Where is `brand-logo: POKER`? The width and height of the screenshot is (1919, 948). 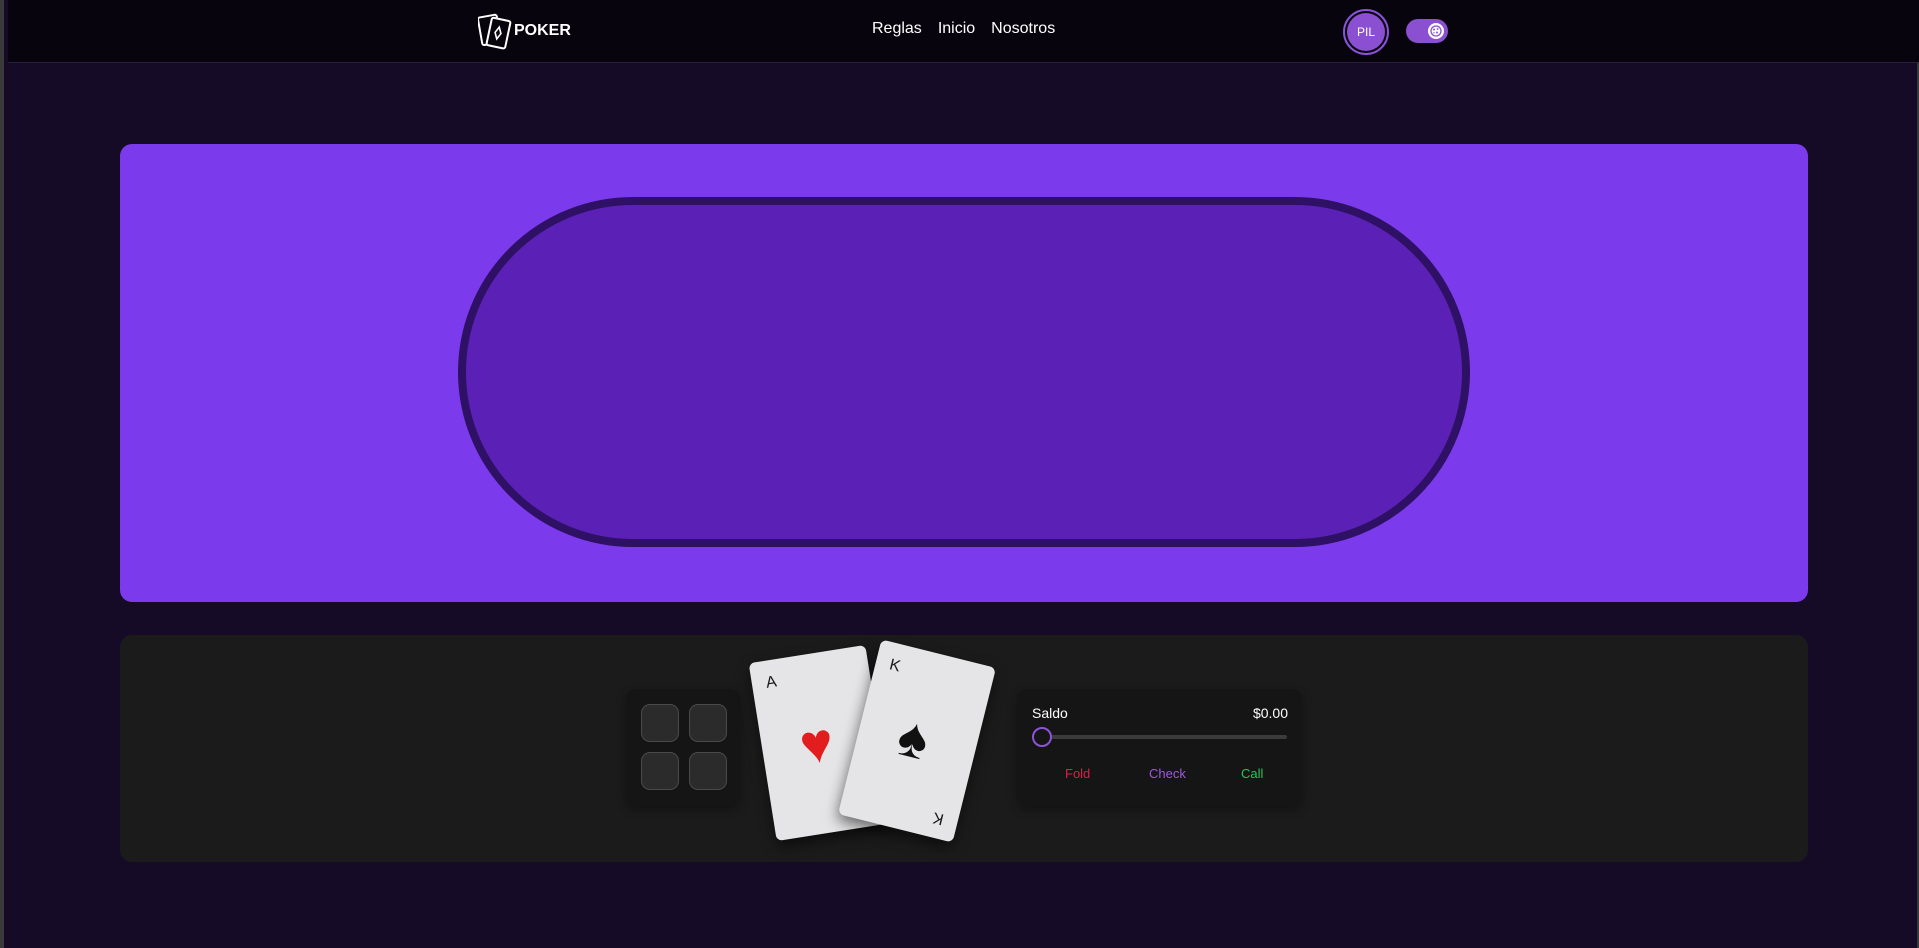 brand-logo: POKER is located at coordinates (524, 31).